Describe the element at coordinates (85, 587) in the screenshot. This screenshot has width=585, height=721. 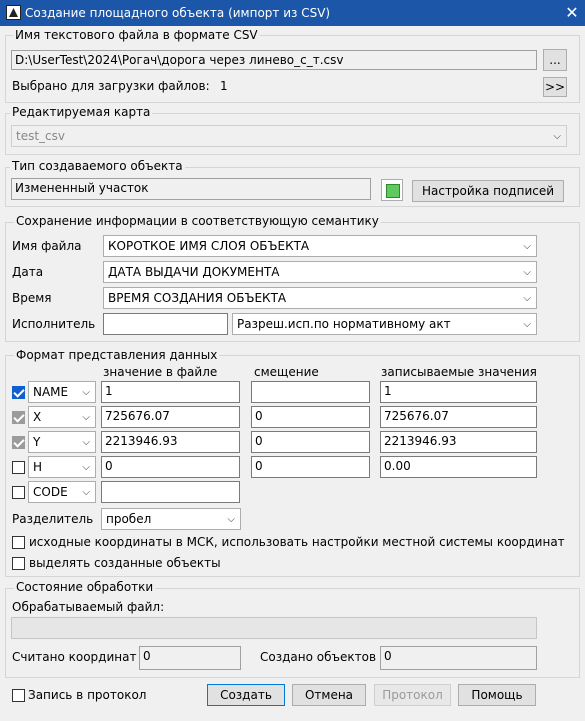
I see `status-group-title: Состояние обработки` at that location.